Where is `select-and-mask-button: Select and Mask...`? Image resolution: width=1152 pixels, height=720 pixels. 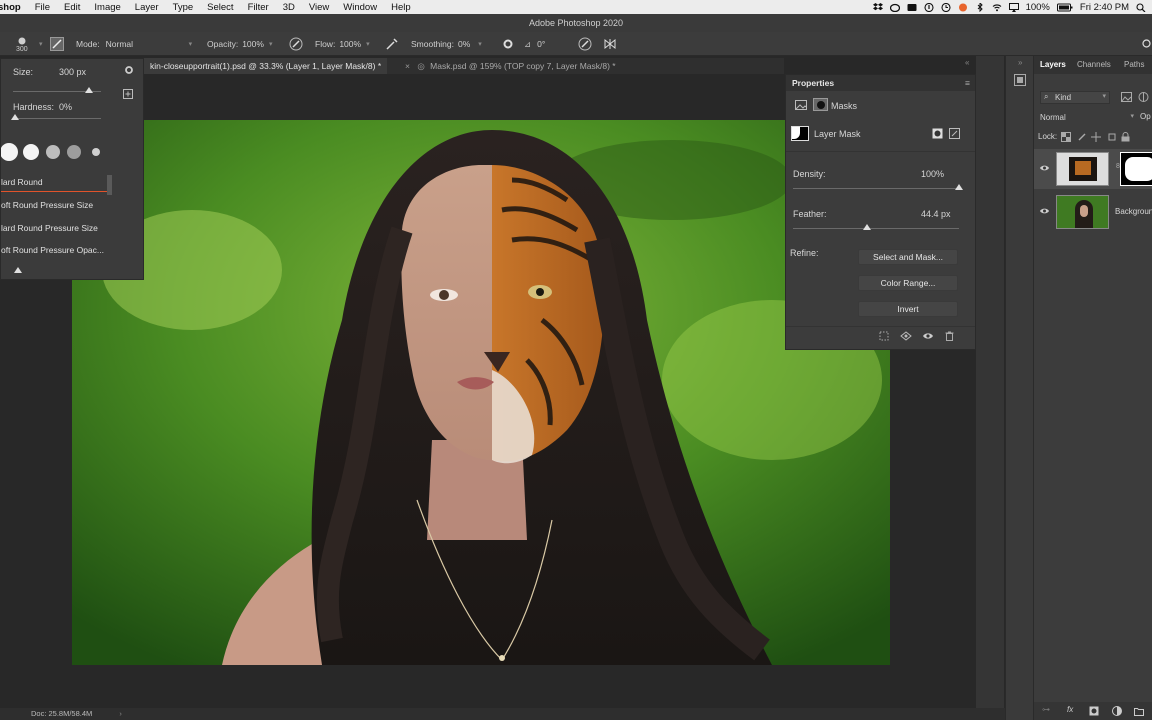 select-and-mask-button: Select and Mask... is located at coordinates (908, 257).